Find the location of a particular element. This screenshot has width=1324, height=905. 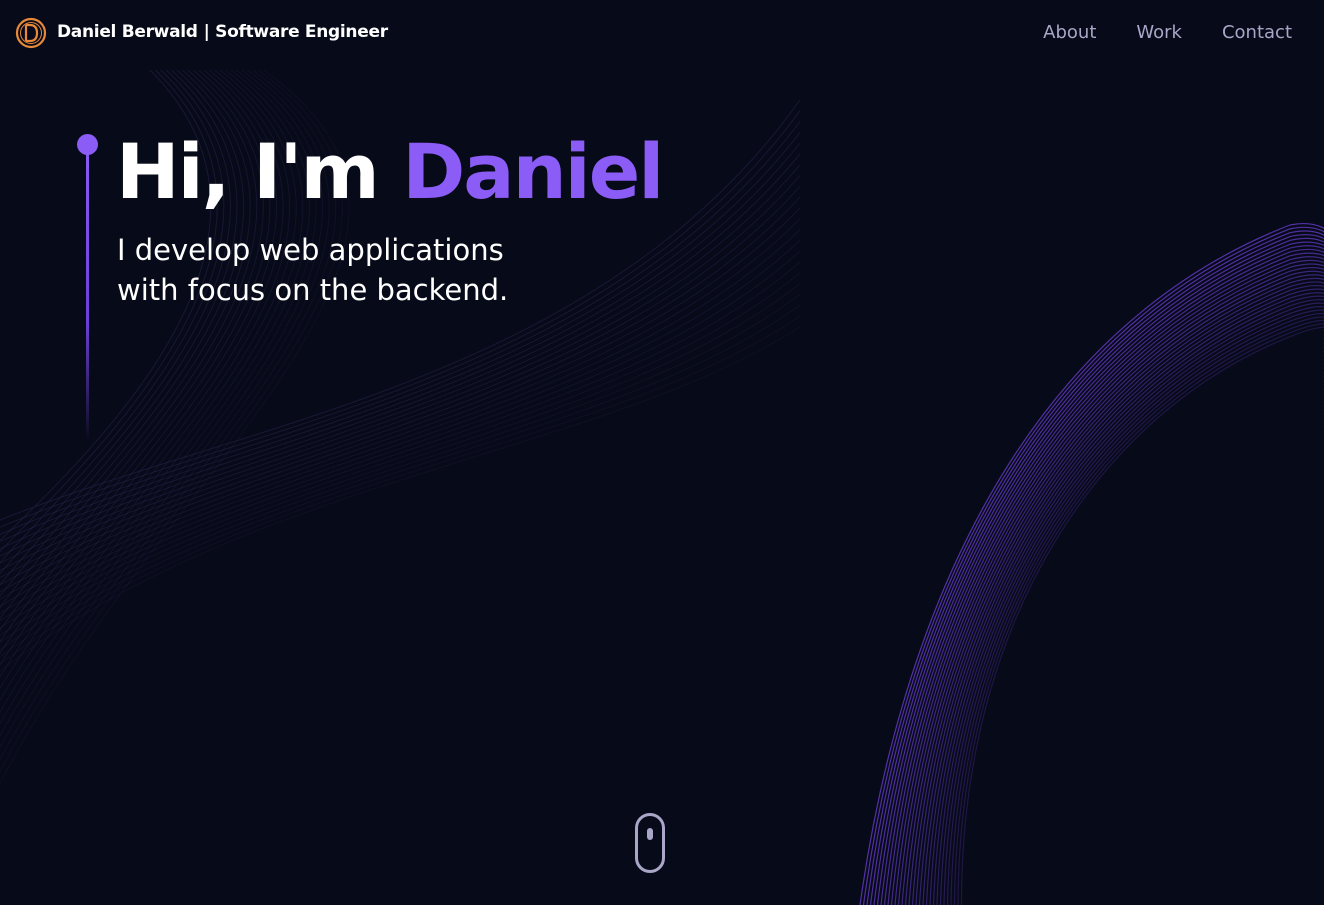

accent-line is located at coordinates (87, 292).